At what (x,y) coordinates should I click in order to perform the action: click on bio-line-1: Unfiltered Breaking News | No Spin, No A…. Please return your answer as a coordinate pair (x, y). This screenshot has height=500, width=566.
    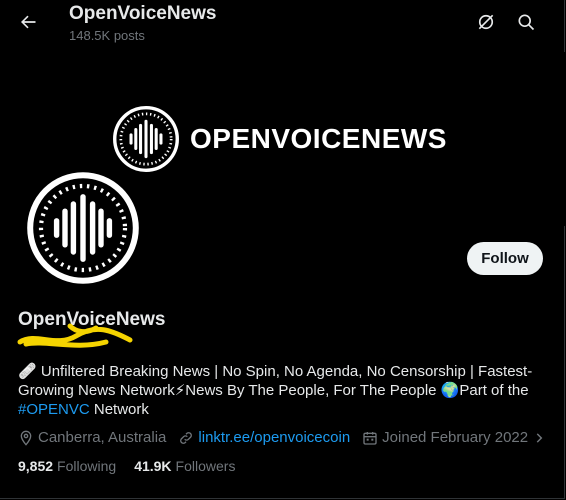
    Looking at the image, I should click on (286, 371).